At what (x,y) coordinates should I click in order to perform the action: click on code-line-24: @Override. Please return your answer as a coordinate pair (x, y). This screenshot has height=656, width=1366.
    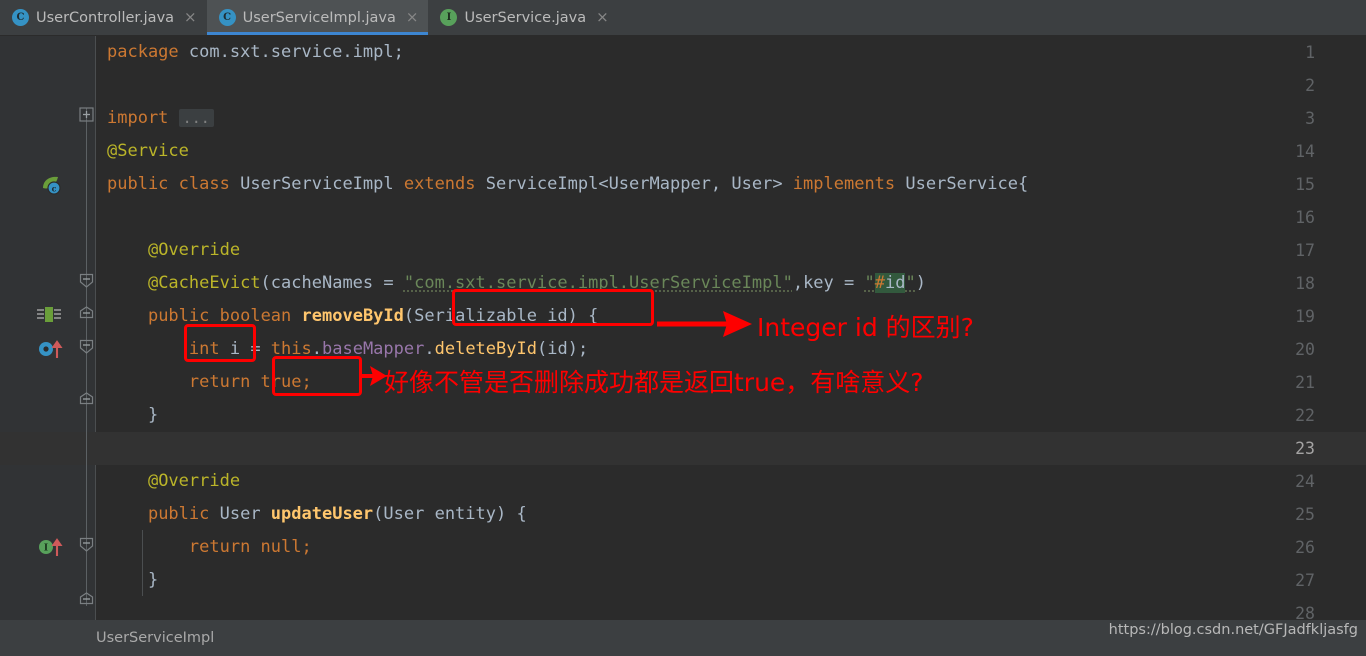
    Looking at the image, I should click on (194, 481).